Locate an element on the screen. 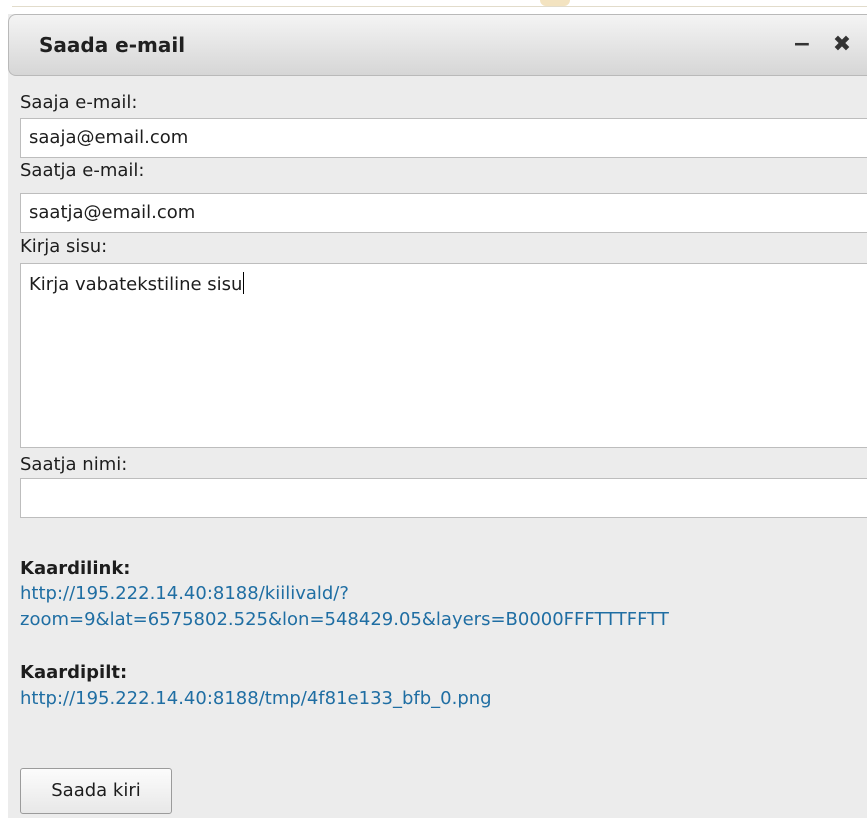 The height and width of the screenshot is (818, 867). dialog-titlebar: Saada e-mail − ✖ is located at coordinates (437, 45).